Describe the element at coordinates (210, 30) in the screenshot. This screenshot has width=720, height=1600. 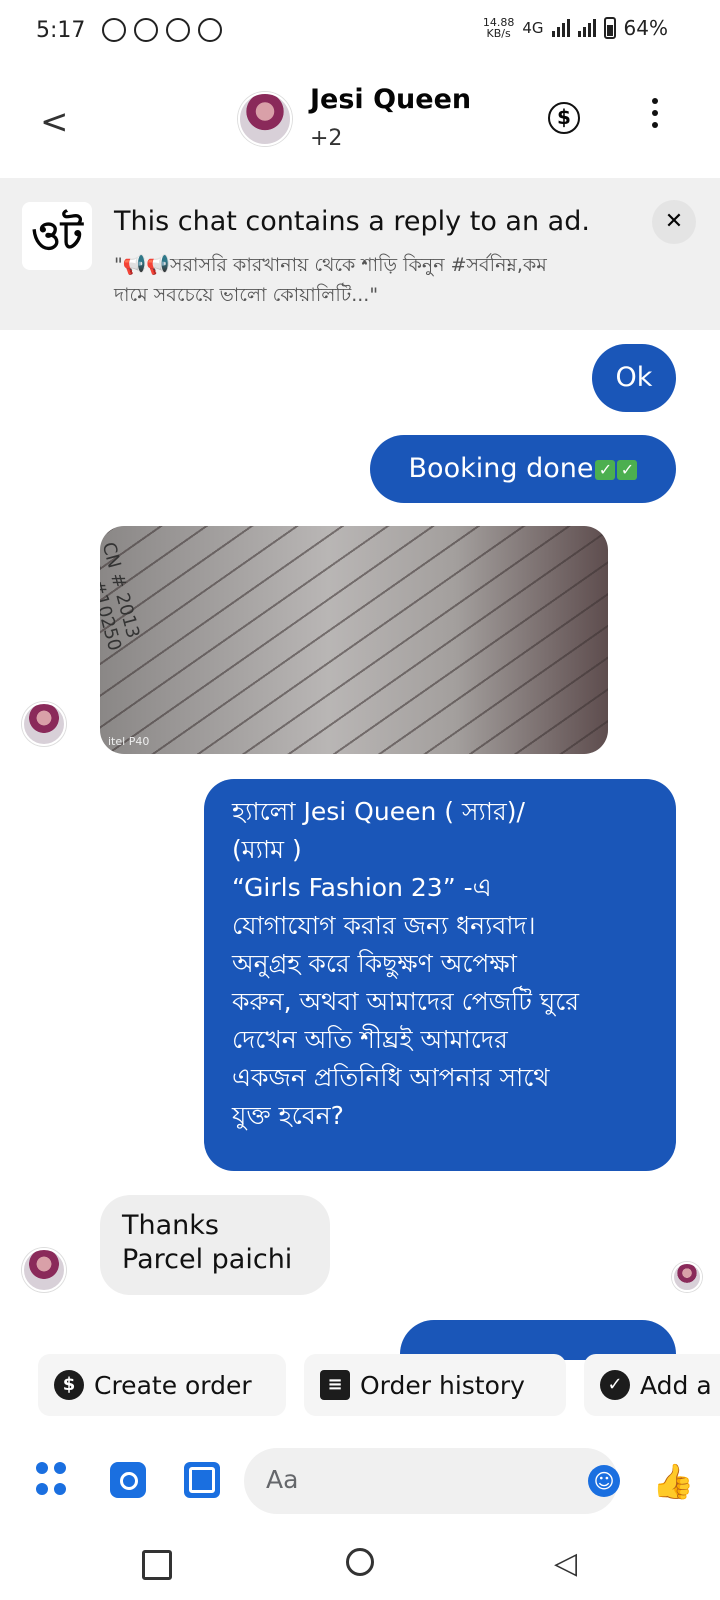
I see `data-saver-icon` at that location.